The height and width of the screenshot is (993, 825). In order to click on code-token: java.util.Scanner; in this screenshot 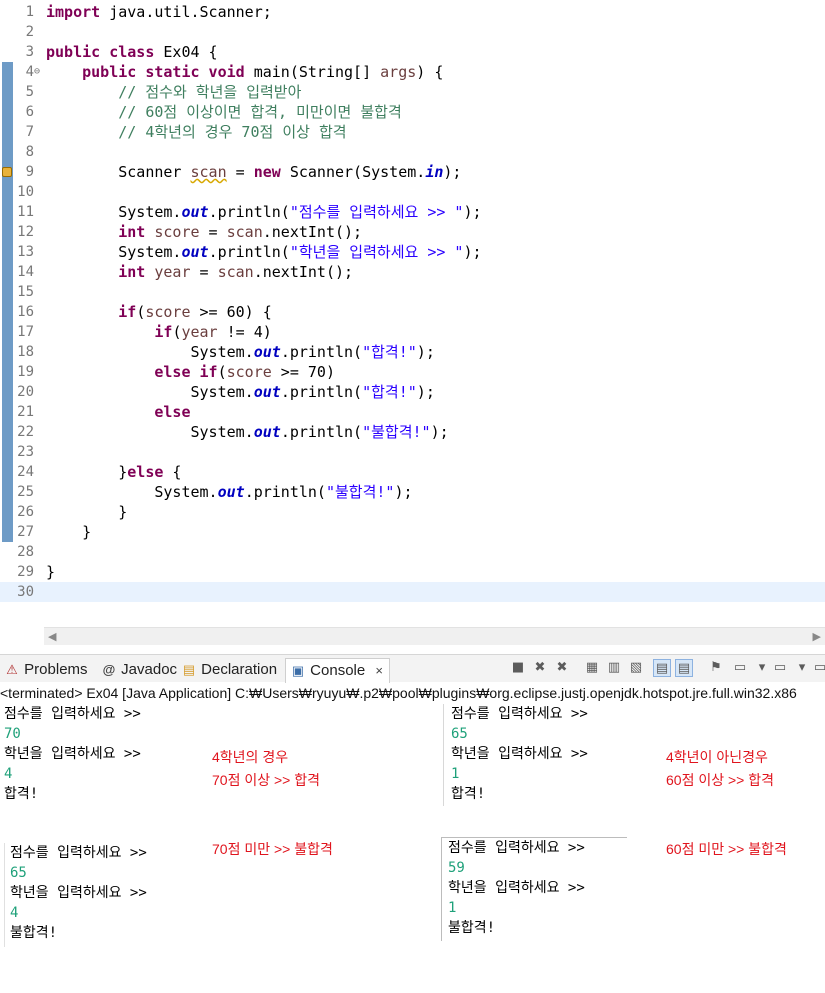, I will do `click(186, 12)`.